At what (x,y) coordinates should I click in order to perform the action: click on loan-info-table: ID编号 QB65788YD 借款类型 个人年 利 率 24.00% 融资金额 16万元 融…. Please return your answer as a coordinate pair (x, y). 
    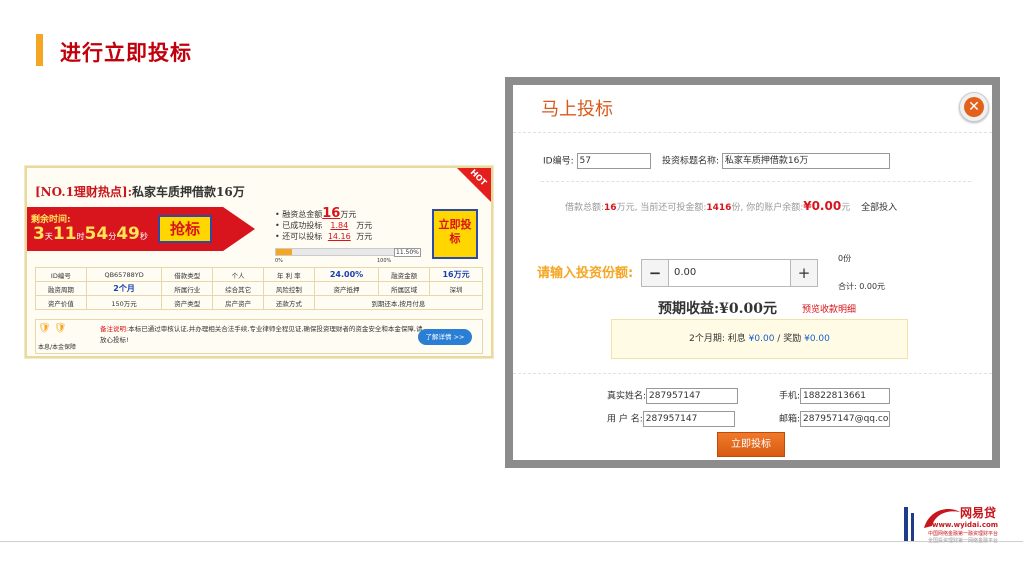
    Looking at the image, I should click on (259, 288).